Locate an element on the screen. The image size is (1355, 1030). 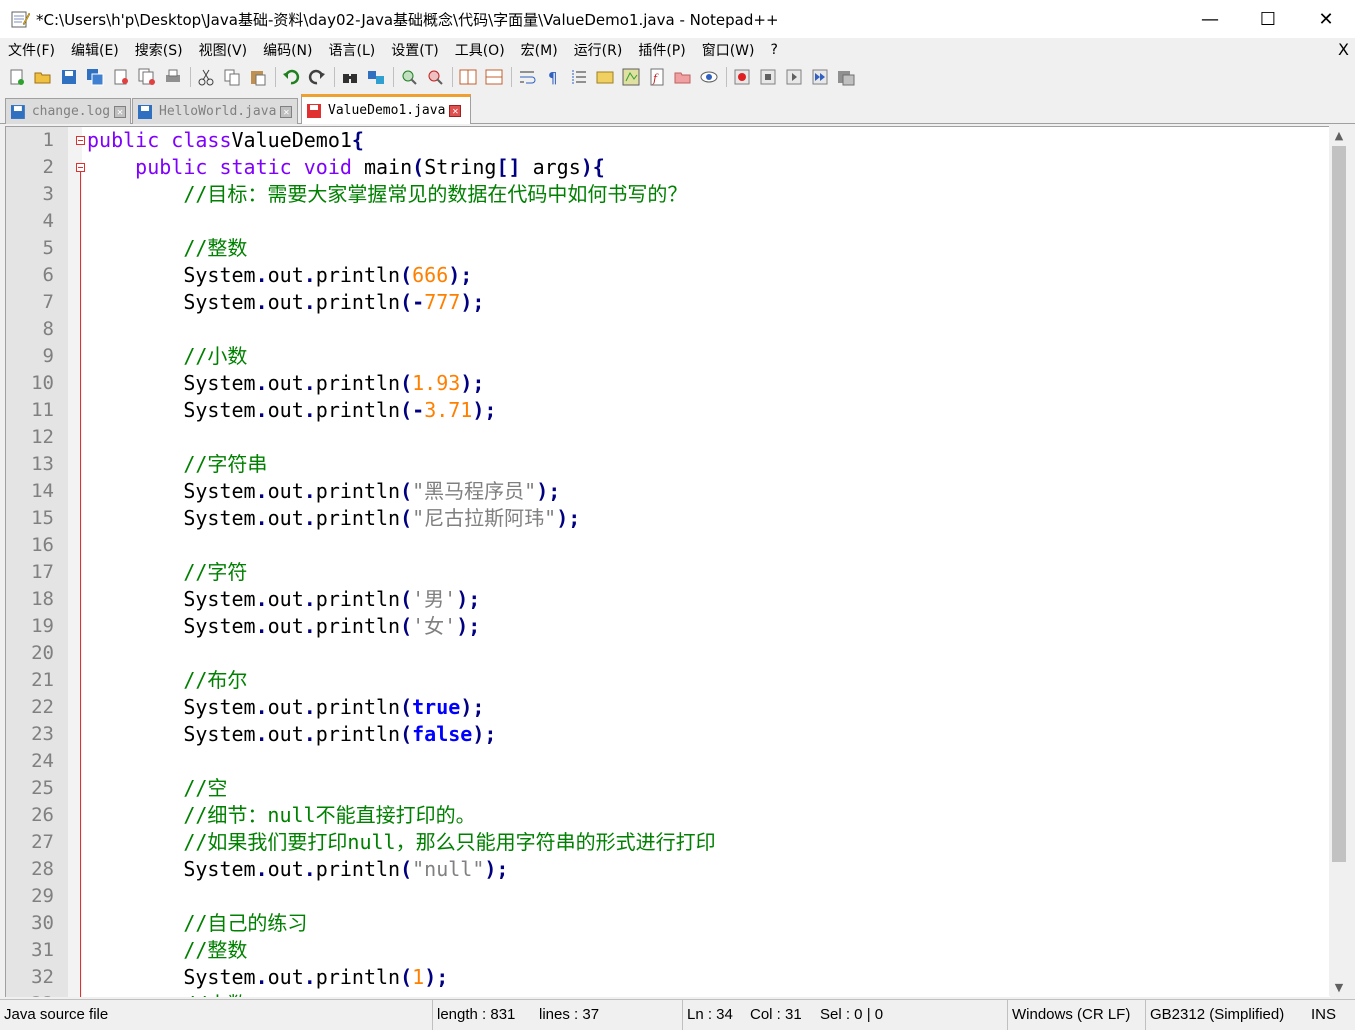
sync-vertical-icon is located at coordinates (468, 77).